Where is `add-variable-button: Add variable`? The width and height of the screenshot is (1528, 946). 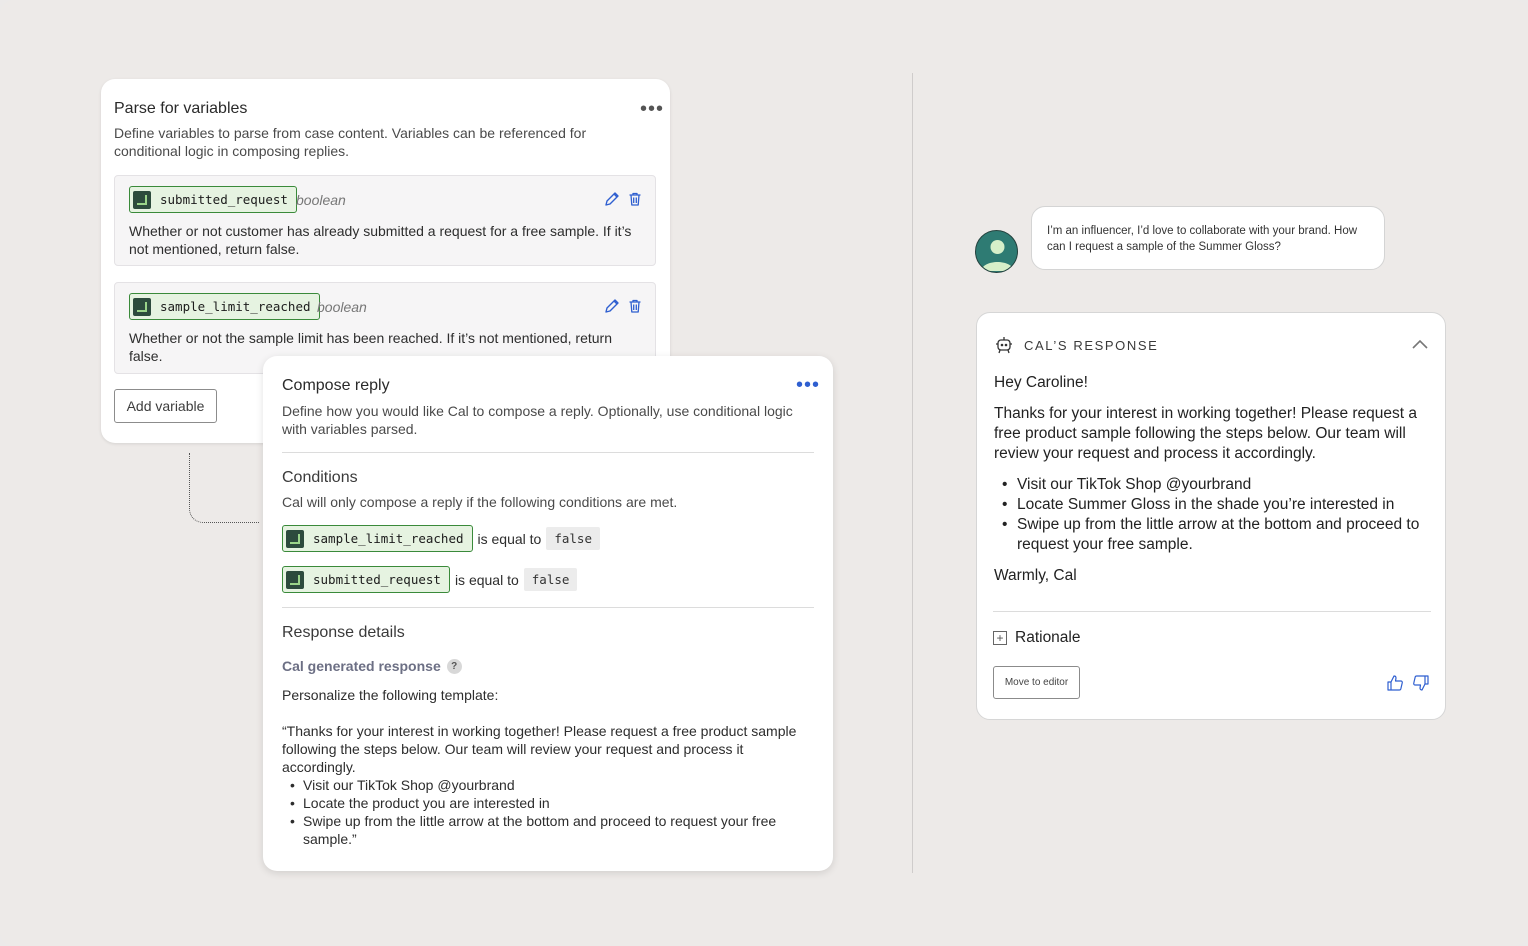
add-variable-button: Add variable is located at coordinates (165, 406).